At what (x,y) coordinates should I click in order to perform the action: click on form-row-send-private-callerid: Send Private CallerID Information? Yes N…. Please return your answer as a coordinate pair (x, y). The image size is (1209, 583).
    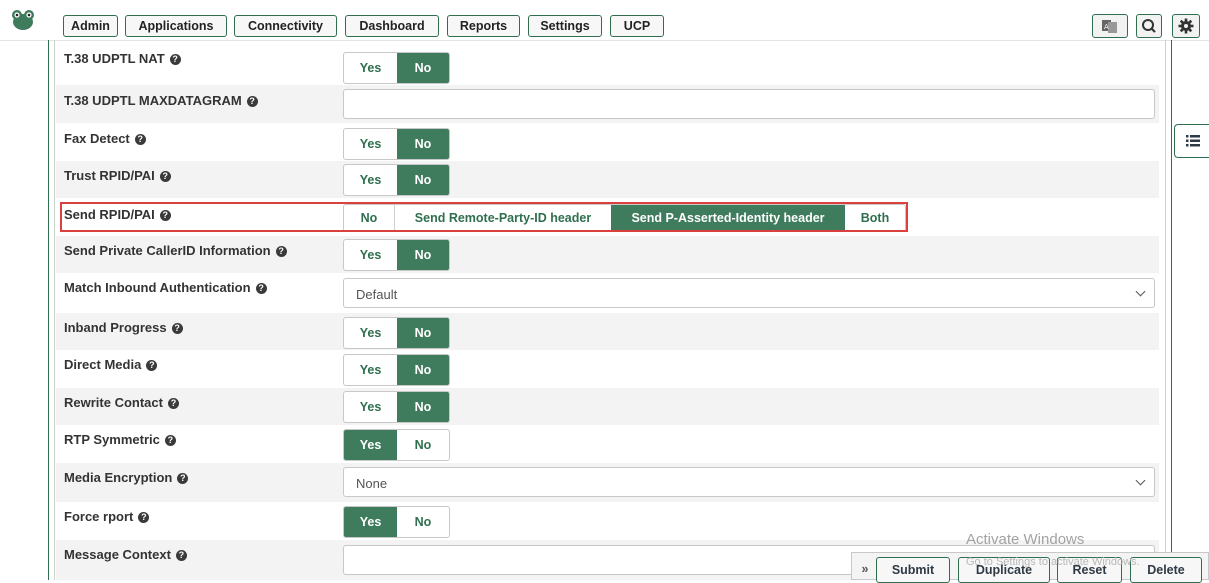
    Looking at the image, I should click on (607, 254).